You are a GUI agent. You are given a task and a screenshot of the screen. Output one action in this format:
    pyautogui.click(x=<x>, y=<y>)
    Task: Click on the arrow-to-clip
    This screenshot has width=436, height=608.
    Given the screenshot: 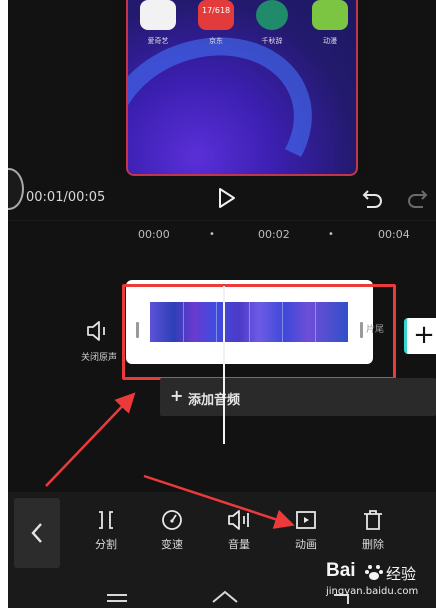 What is the action you would take?
    pyautogui.click(x=90, y=439)
    